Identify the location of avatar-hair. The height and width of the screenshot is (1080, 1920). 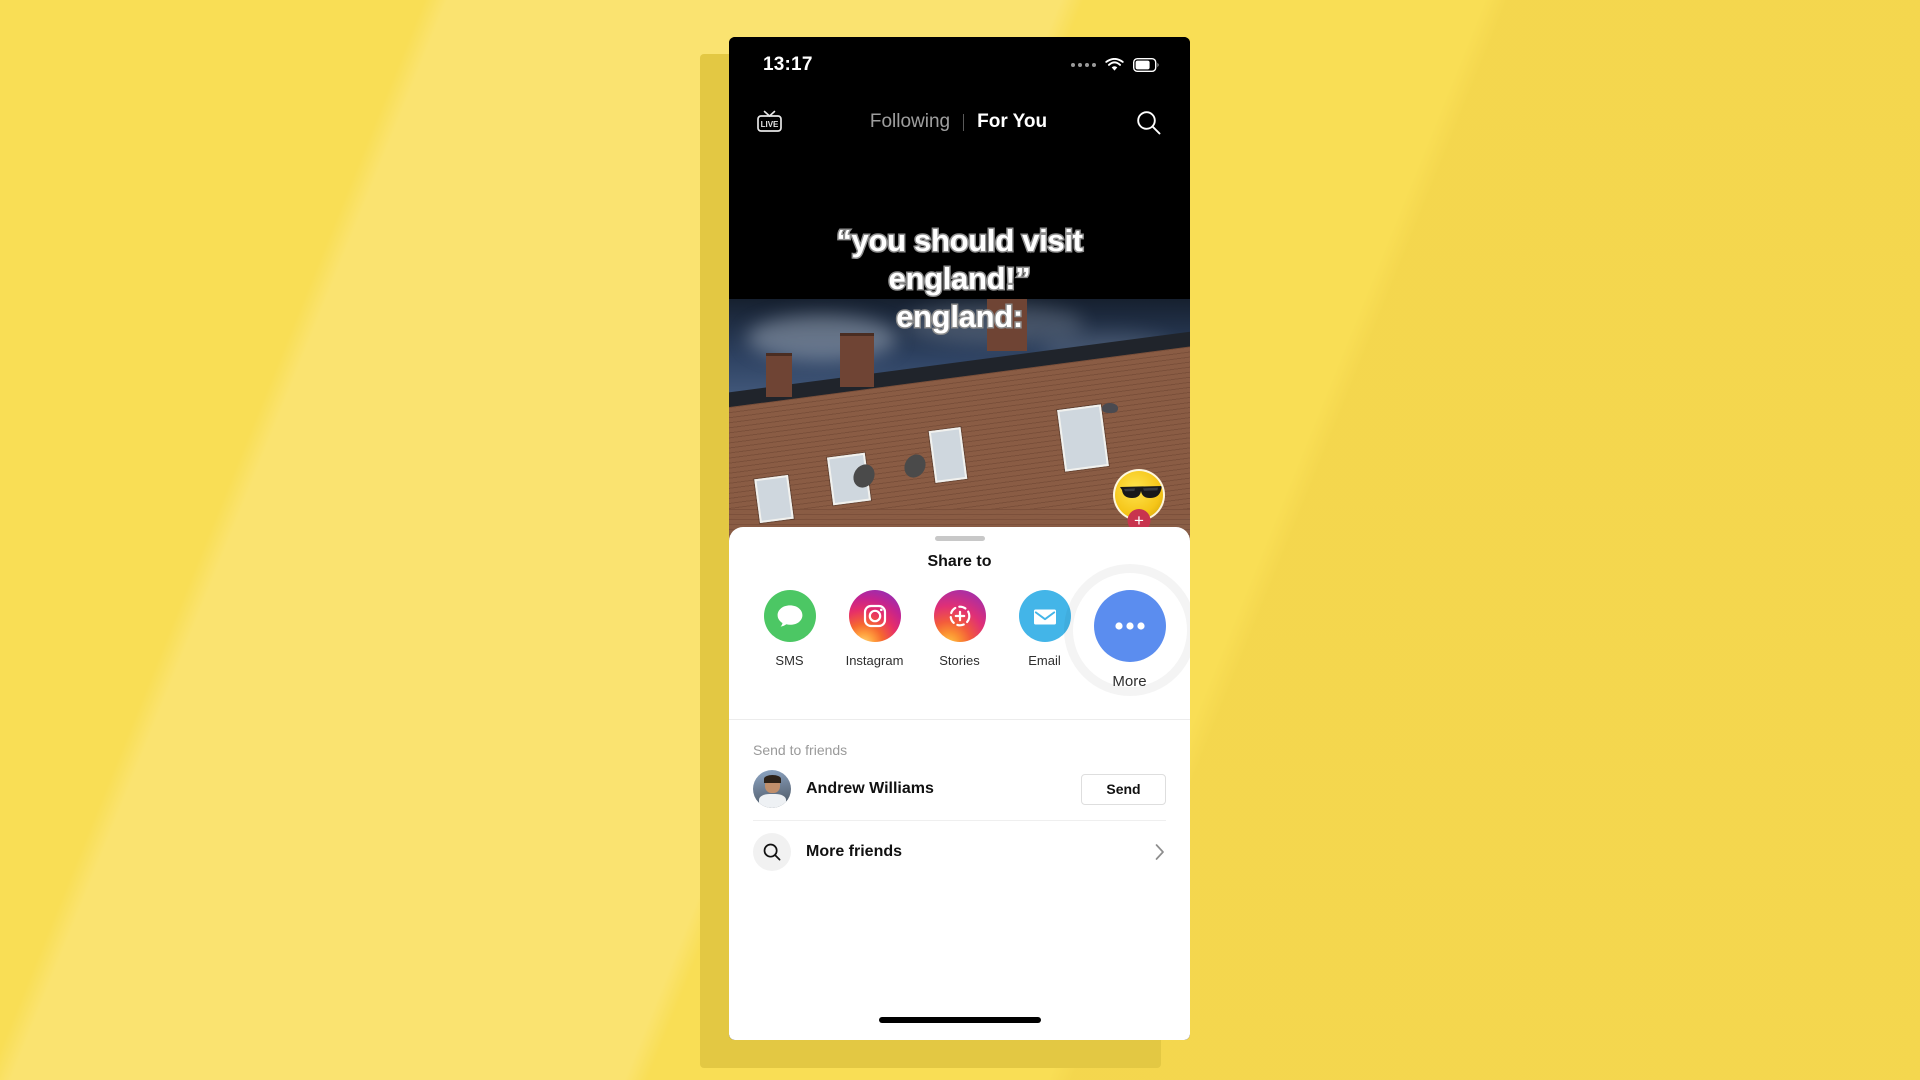
(772, 779).